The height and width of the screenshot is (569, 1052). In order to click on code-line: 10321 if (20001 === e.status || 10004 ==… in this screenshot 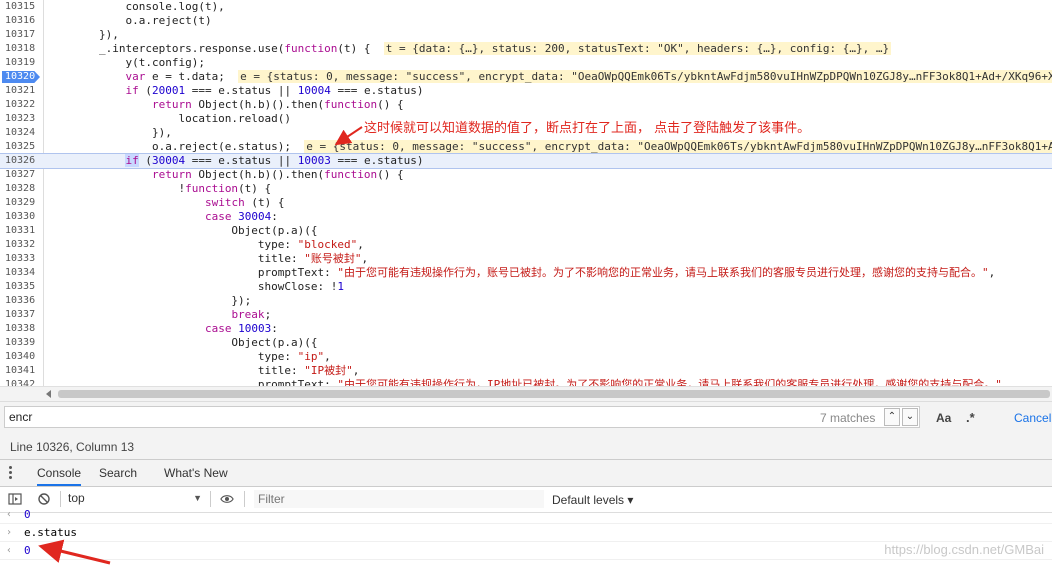, I will do `click(526, 91)`.